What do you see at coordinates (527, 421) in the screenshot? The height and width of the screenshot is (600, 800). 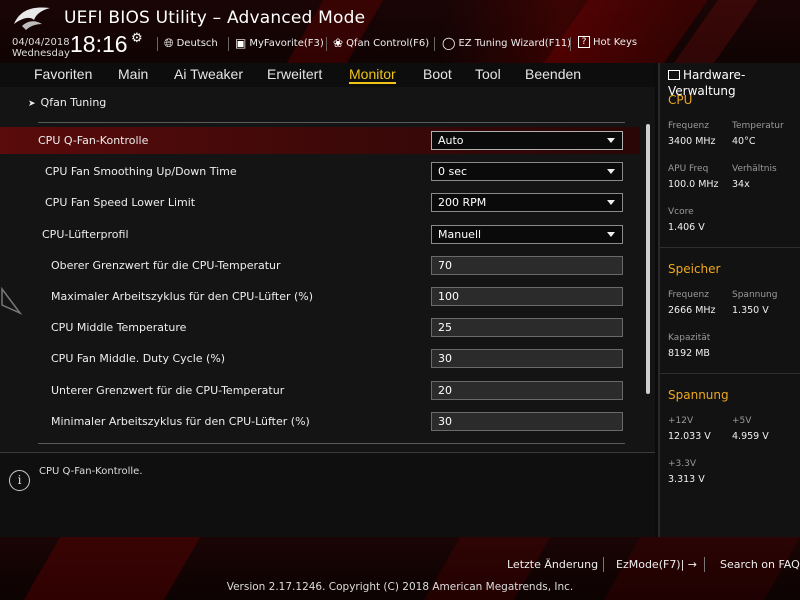 I see `min-duty-input: 30` at bounding box center [527, 421].